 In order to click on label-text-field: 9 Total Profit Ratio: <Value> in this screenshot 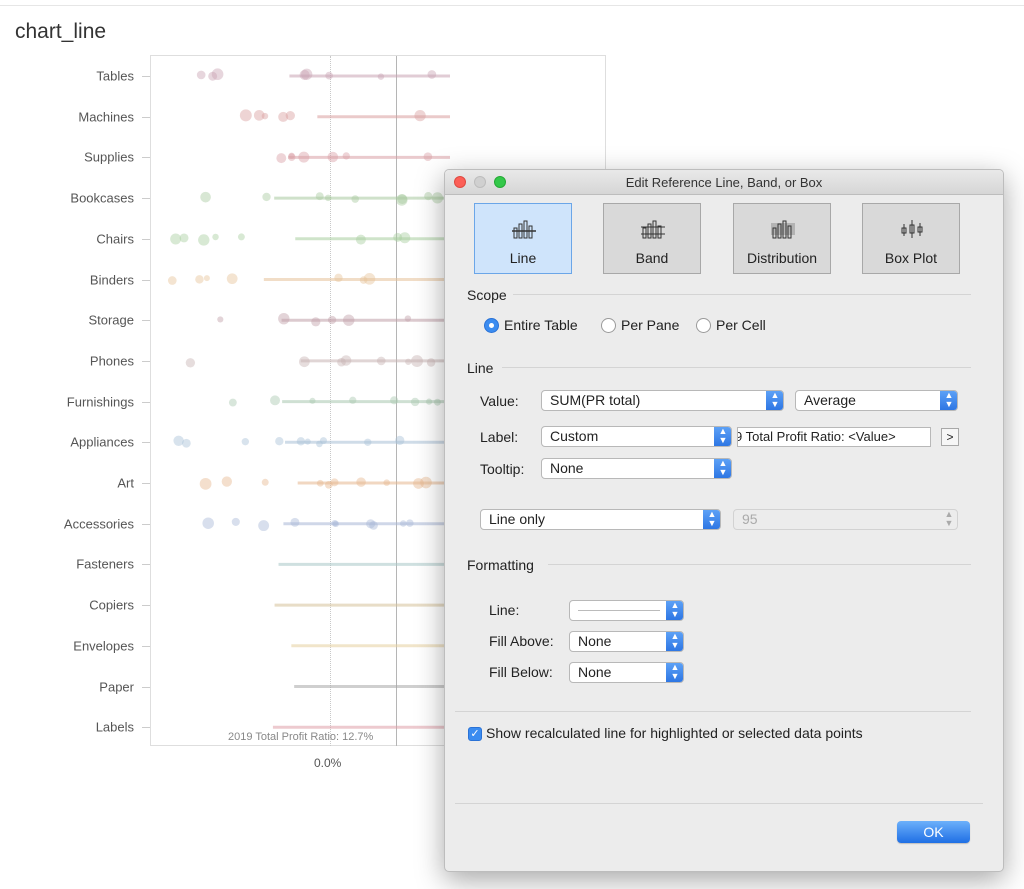, I will do `click(834, 437)`.